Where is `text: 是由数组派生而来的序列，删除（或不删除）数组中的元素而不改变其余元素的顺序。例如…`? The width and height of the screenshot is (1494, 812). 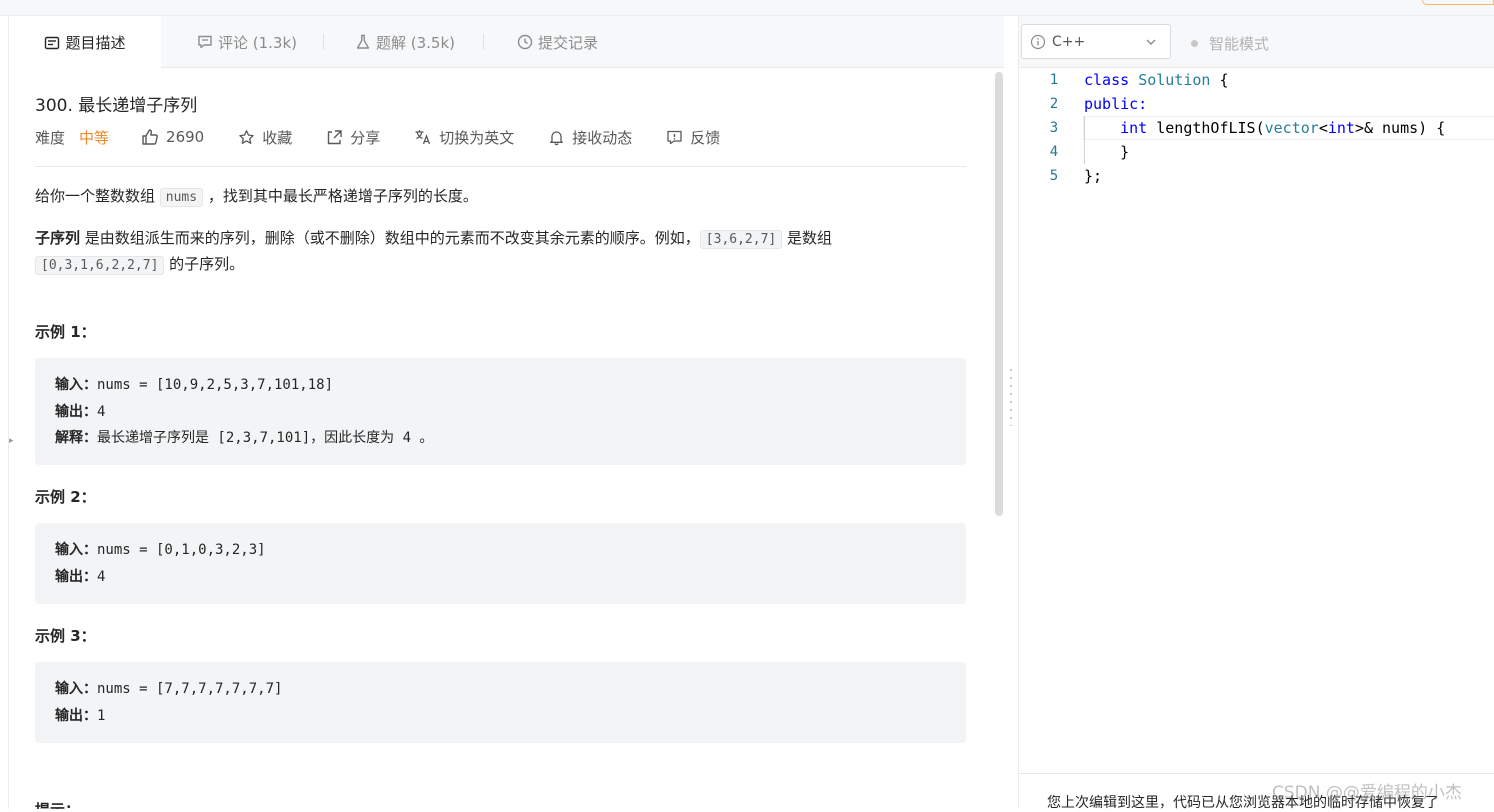
text: 是由数组派生而来的序列，删除（或不删除）数组中的元素而不改变其余元素的顺序。例如… is located at coordinates (390, 238).